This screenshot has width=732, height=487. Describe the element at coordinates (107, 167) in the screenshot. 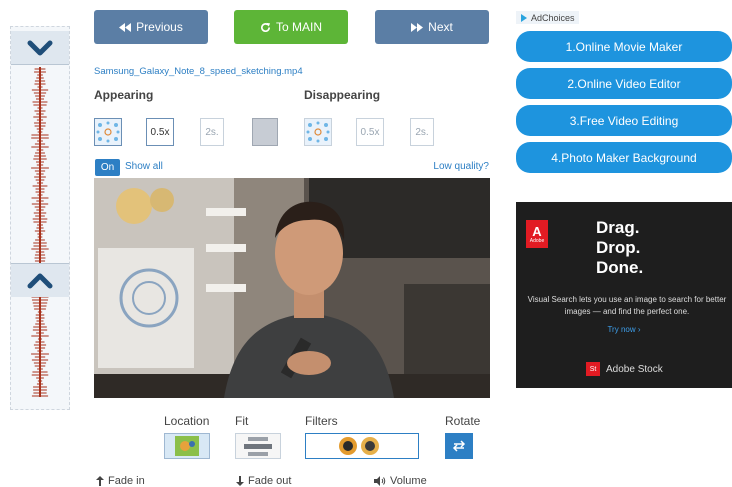

I see `preview-toggle: On` at that location.